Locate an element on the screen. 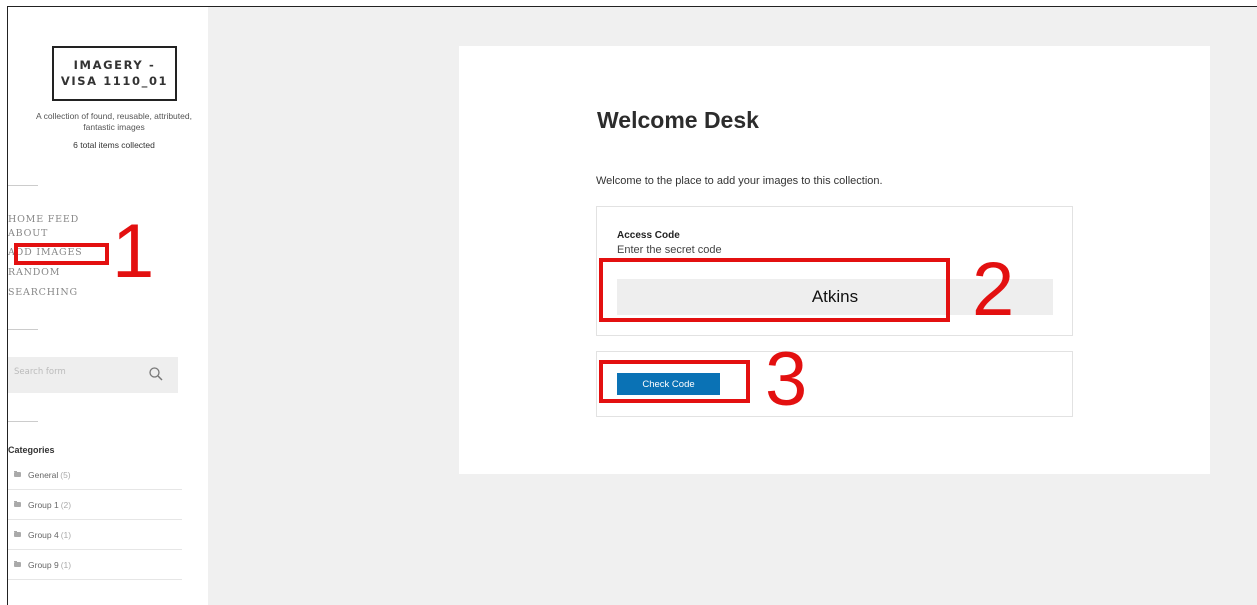  category-group-4: Group 4 (1) is located at coordinates (95, 535).